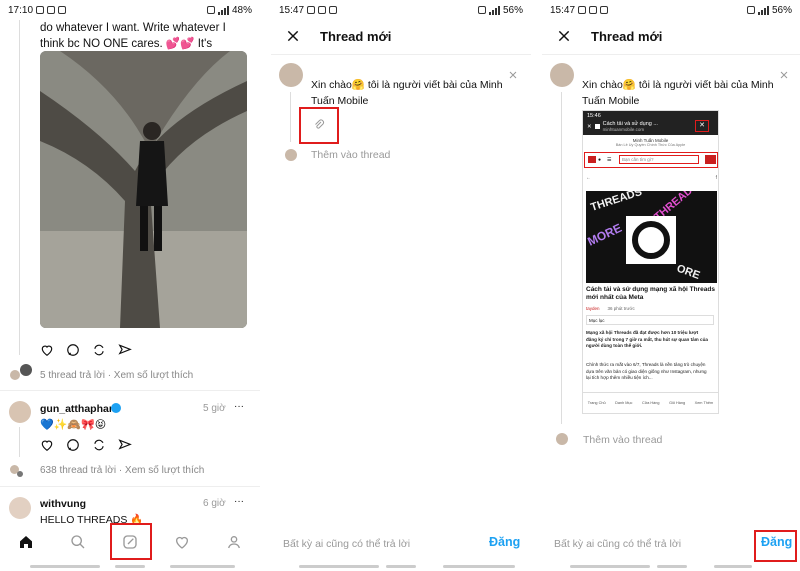 The image size is (800, 571). What do you see at coordinates (20, 474) in the screenshot?
I see `replier-avatar` at bounding box center [20, 474].